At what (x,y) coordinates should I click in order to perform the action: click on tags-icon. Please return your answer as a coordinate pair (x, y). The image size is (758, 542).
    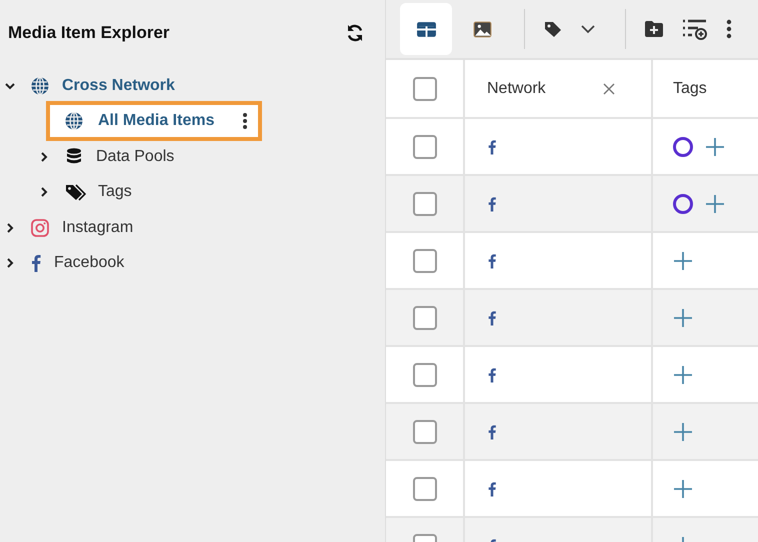
    Looking at the image, I should click on (75, 192).